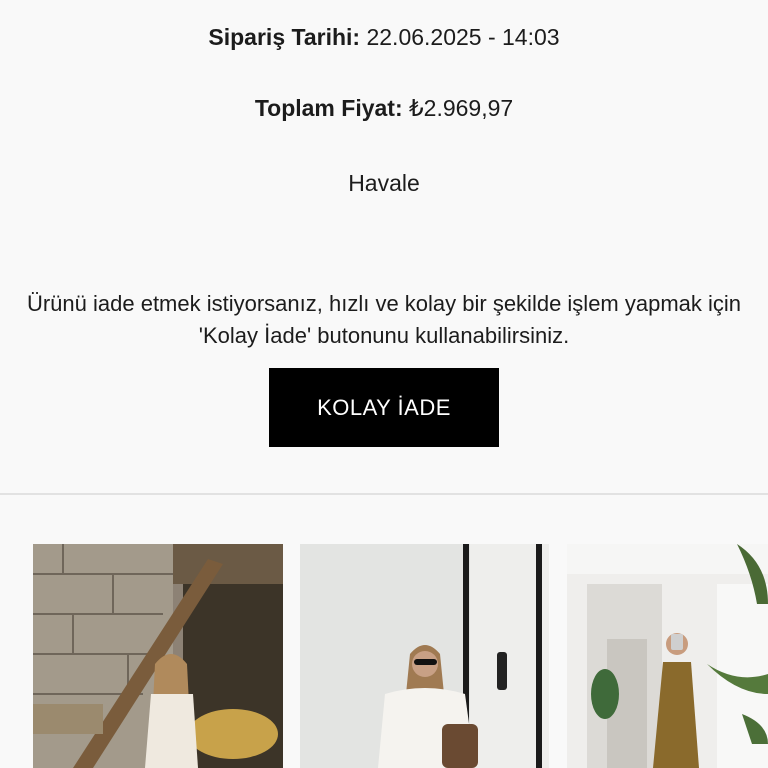  What do you see at coordinates (463, 37) in the screenshot?
I see `order-date-value: 22.06.2025 - 14:03` at bounding box center [463, 37].